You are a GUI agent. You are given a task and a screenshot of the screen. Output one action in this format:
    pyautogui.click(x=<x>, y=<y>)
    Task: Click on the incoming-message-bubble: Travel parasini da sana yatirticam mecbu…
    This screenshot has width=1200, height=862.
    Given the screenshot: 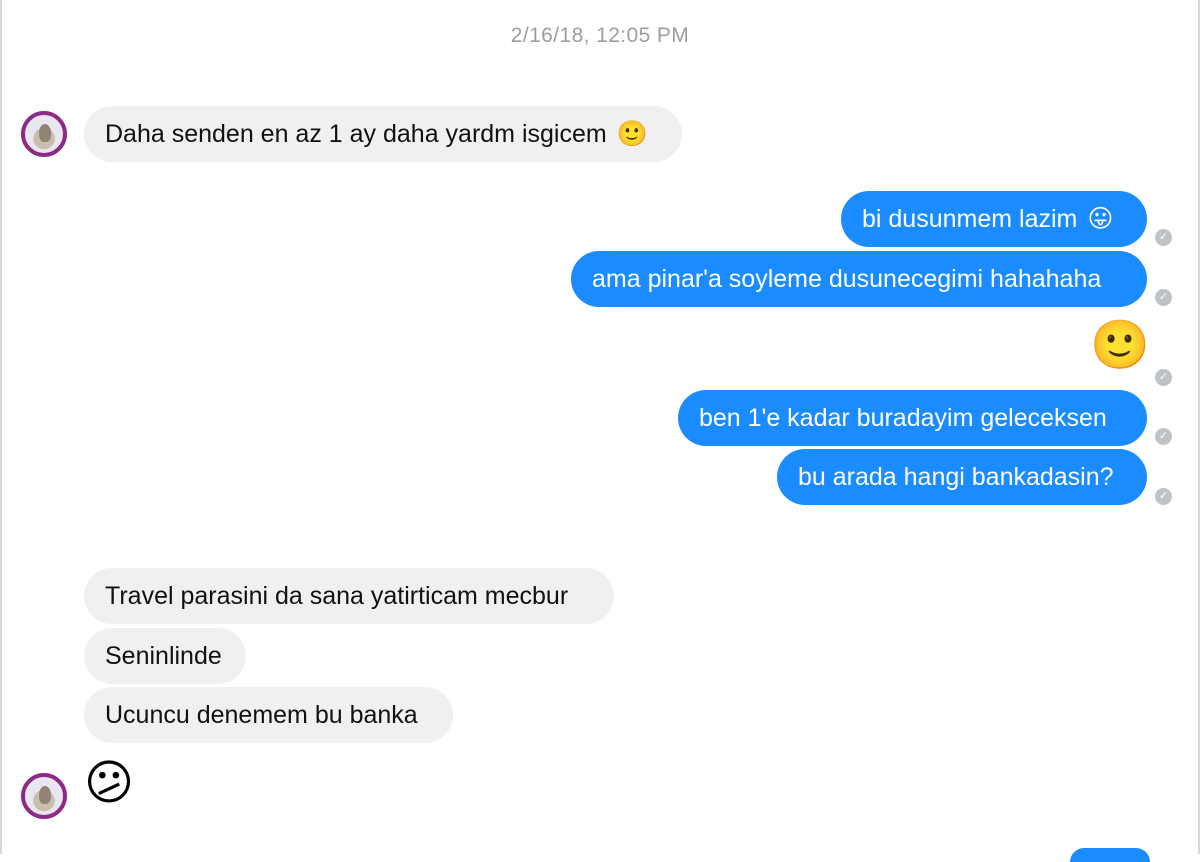 What is the action you would take?
    pyautogui.click(x=349, y=596)
    